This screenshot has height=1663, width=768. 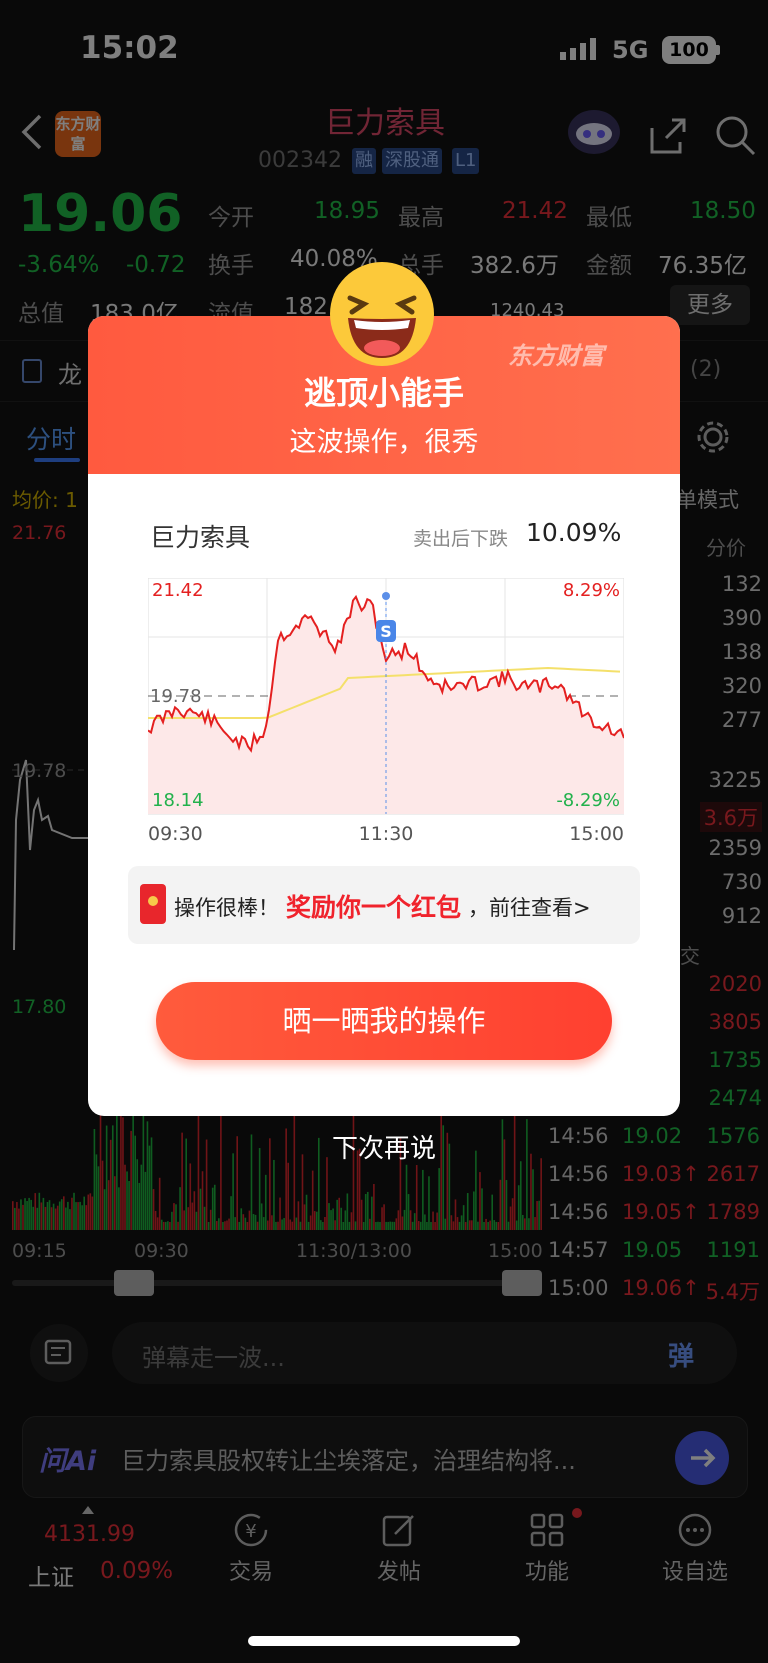 I want to click on home-indicator, so click(x=384, y=1641).